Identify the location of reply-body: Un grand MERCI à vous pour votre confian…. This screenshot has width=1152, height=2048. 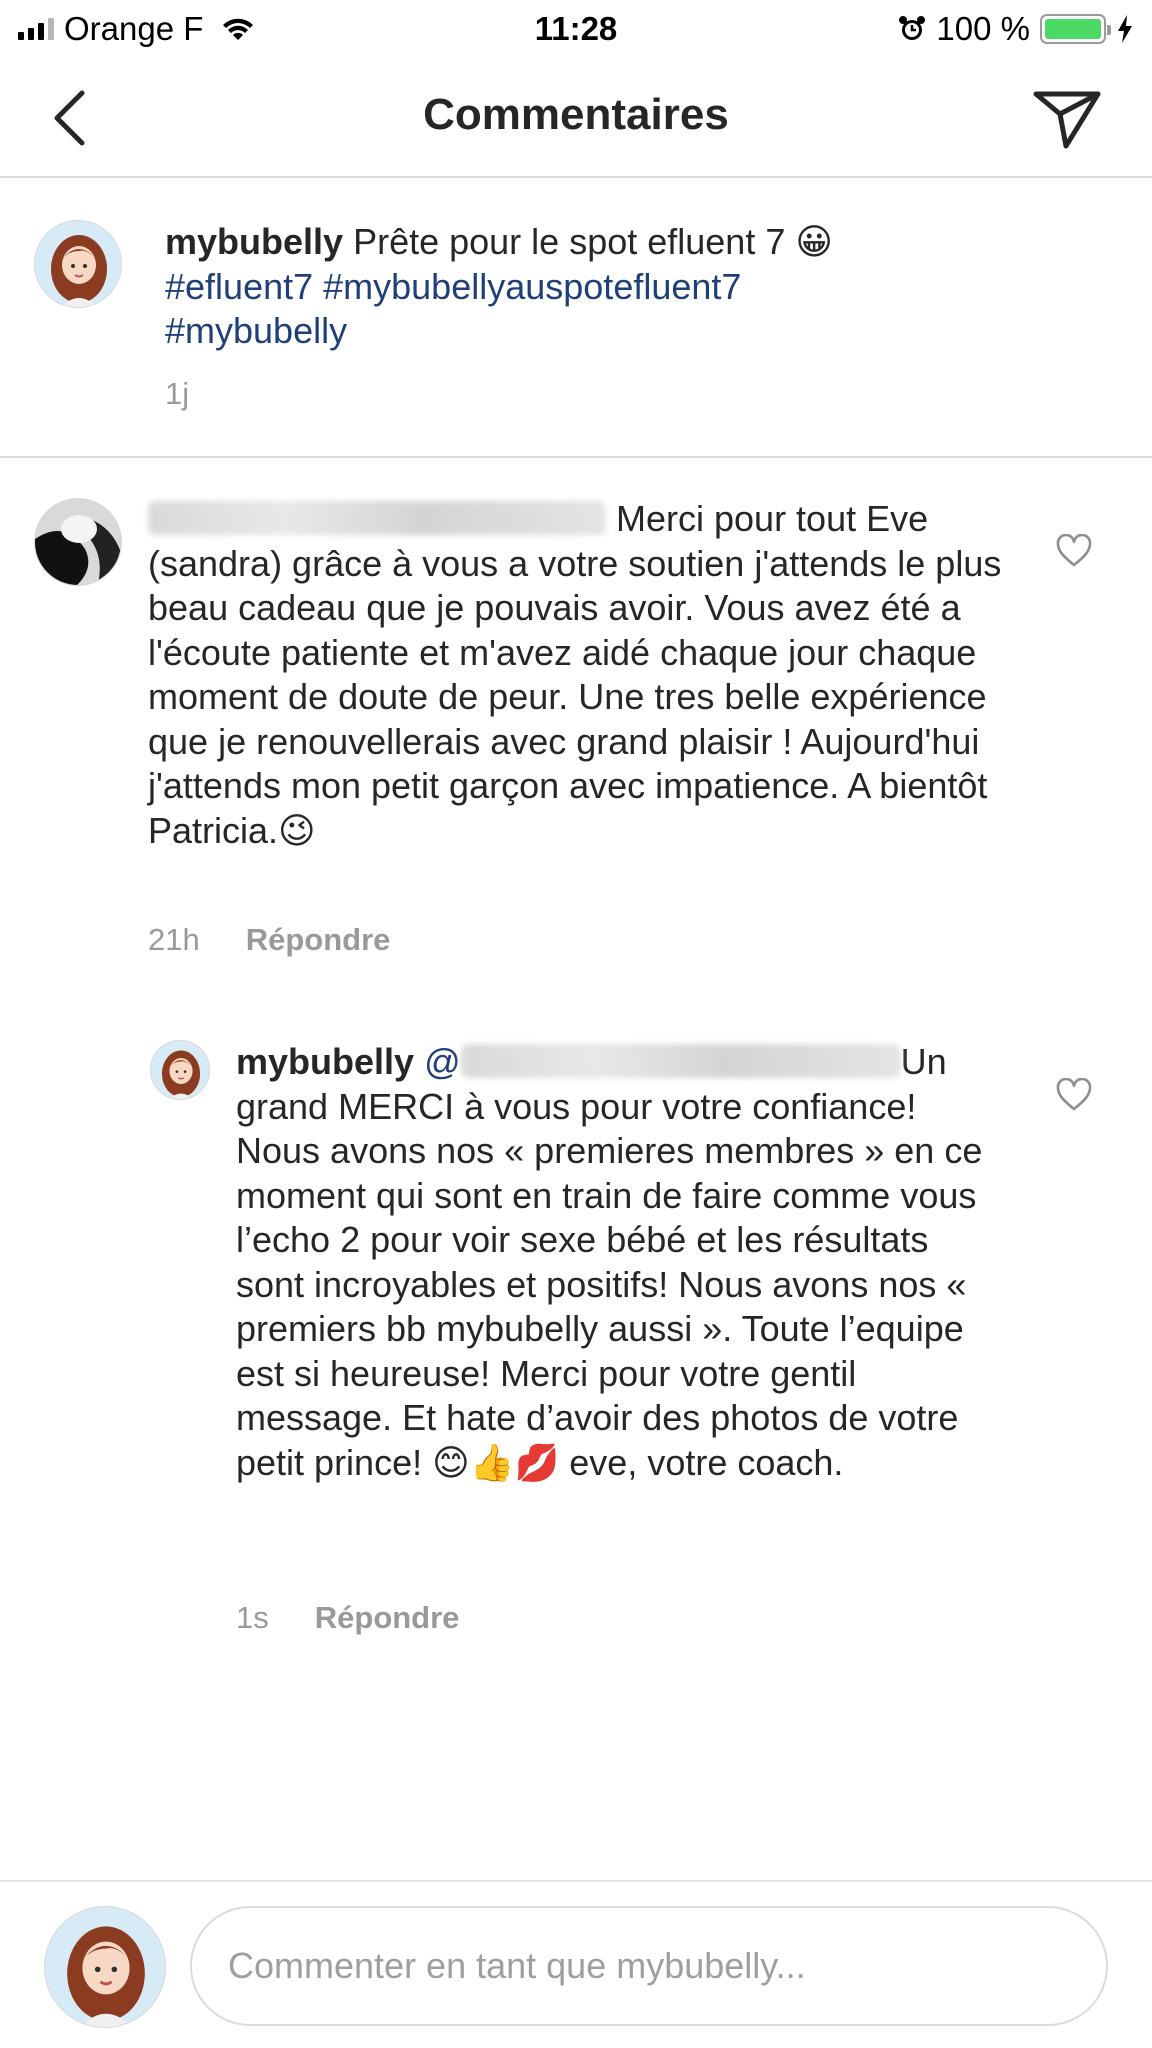
(609, 1262).